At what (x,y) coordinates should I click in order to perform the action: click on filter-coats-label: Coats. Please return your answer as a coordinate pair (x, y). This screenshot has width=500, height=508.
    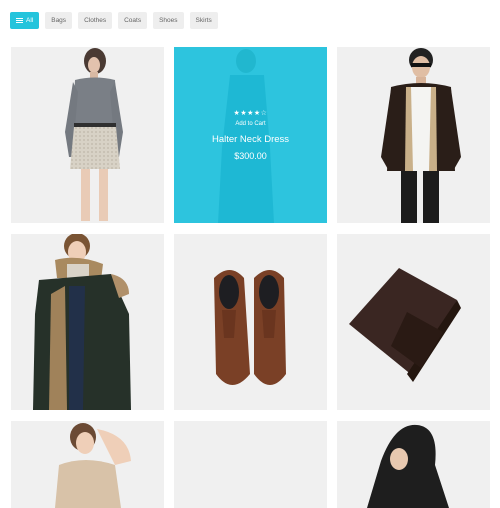
    Looking at the image, I should click on (133, 20).